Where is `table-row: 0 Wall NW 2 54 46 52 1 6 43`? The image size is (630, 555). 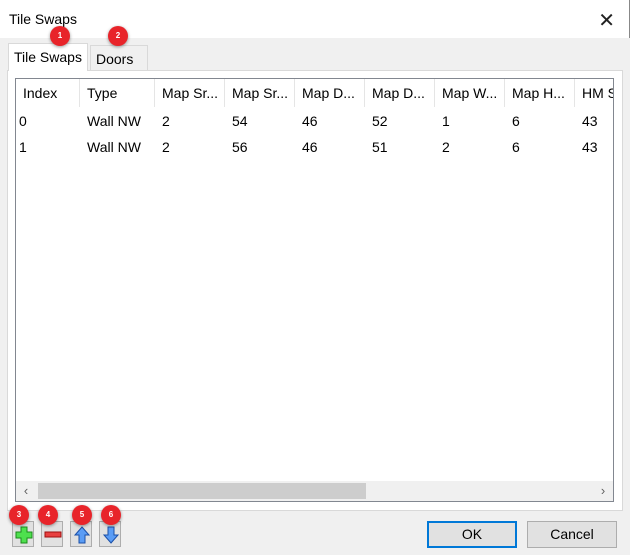 table-row: 0 Wall NW 2 54 46 52 1 6 43 is located at coordinates (314, 121).